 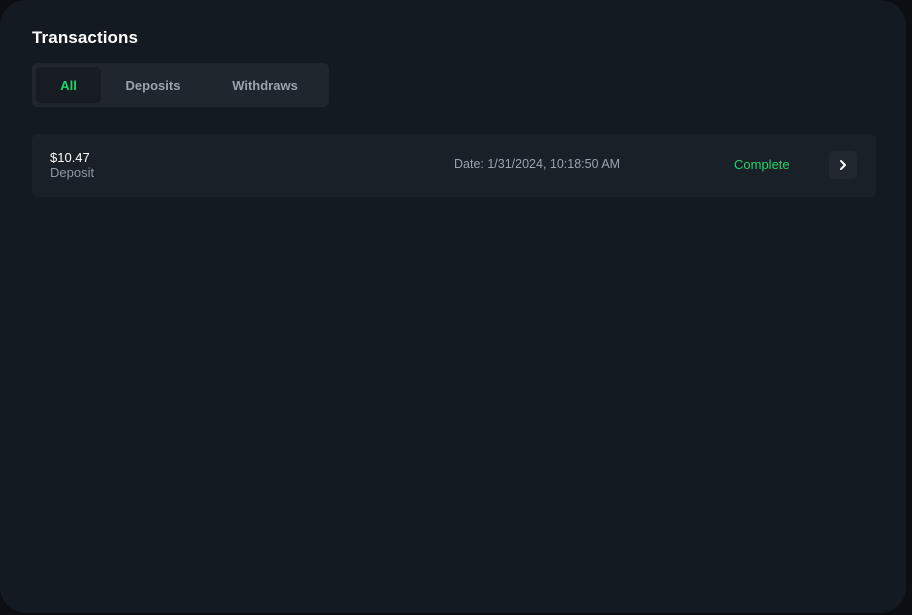 I want to click on transaction-type: Deposit, so click(x=72, y=172).